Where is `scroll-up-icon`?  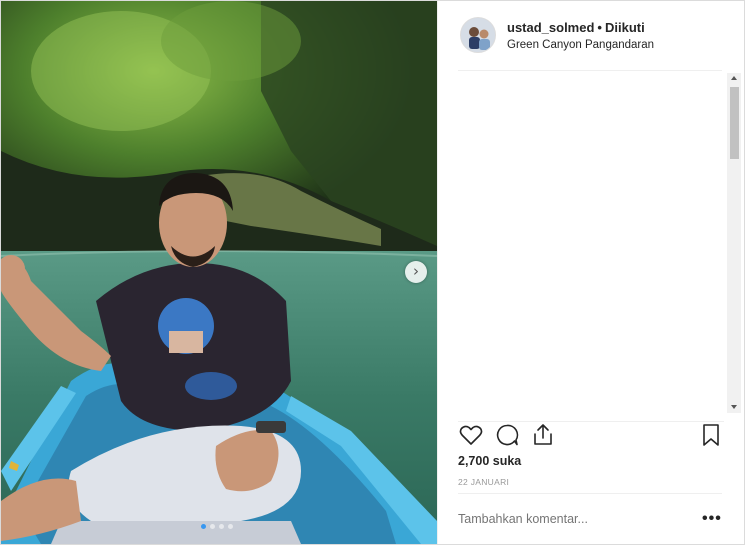
scroll-up-icon is located at coordinates (734, 78).